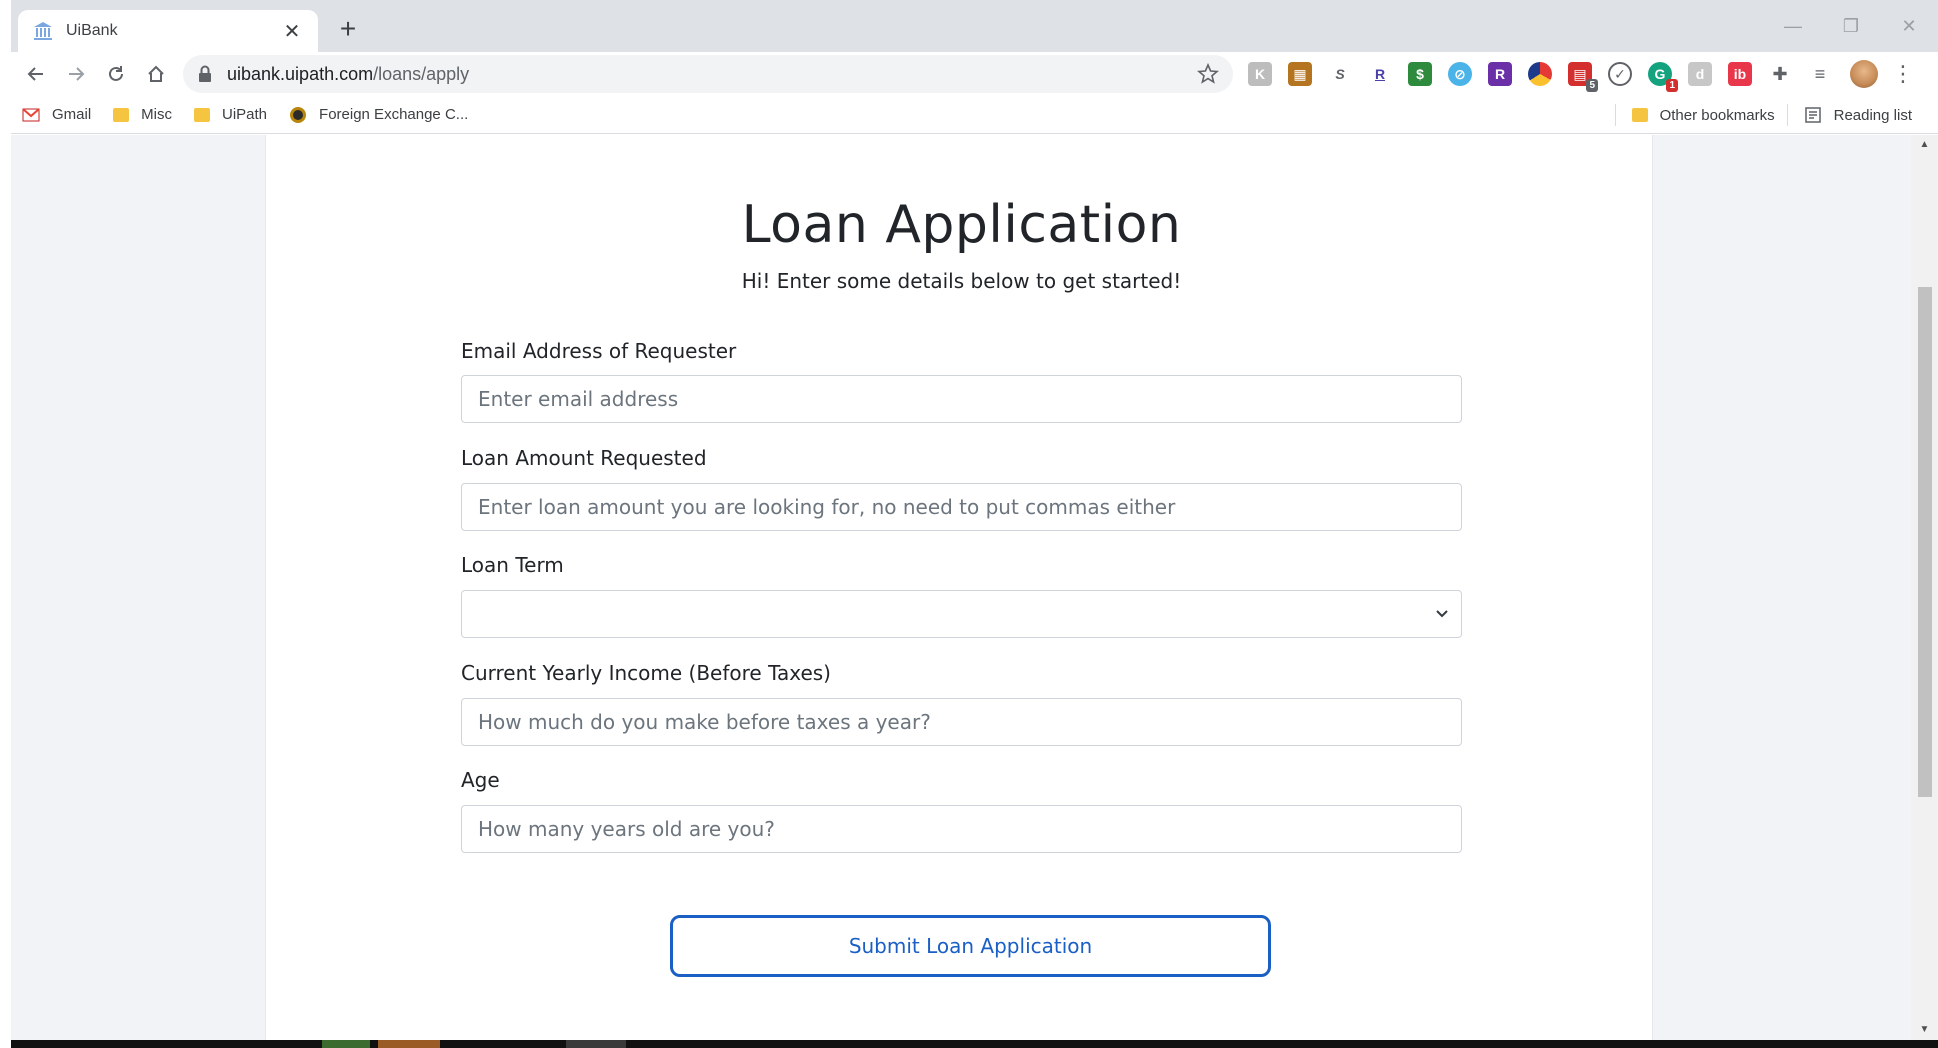 This screenshot has width=1938, height=1048. I want to click on income-label: Current Yearly Income (Before Taxes), so click(646, 673).